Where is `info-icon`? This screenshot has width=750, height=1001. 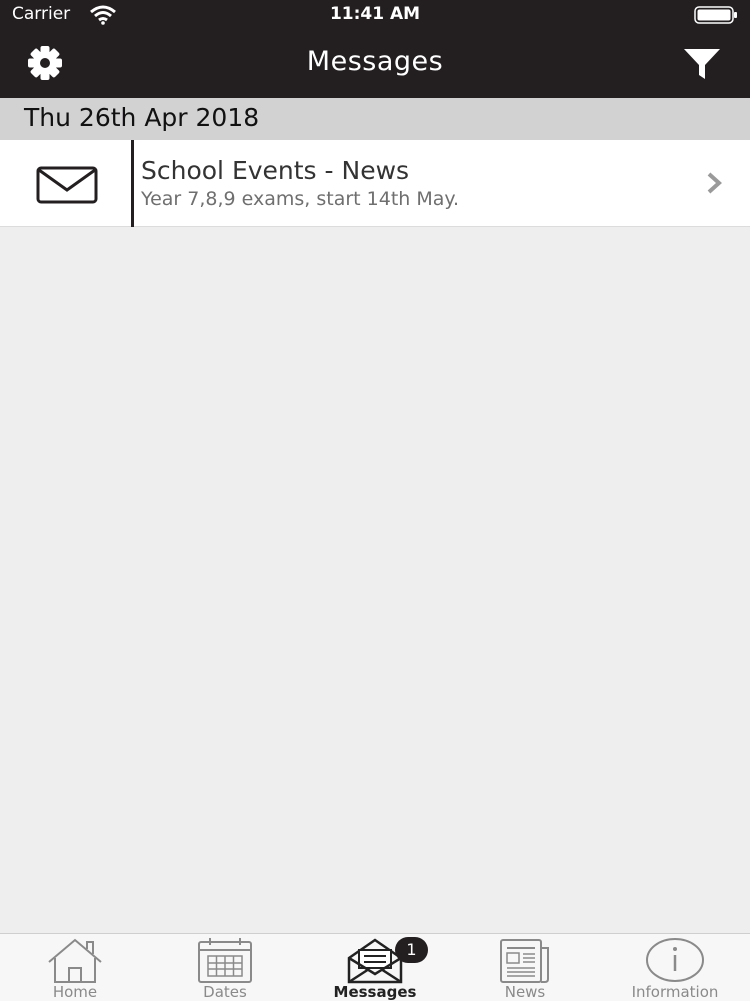 info-icon is located at coordinates (675, 960).